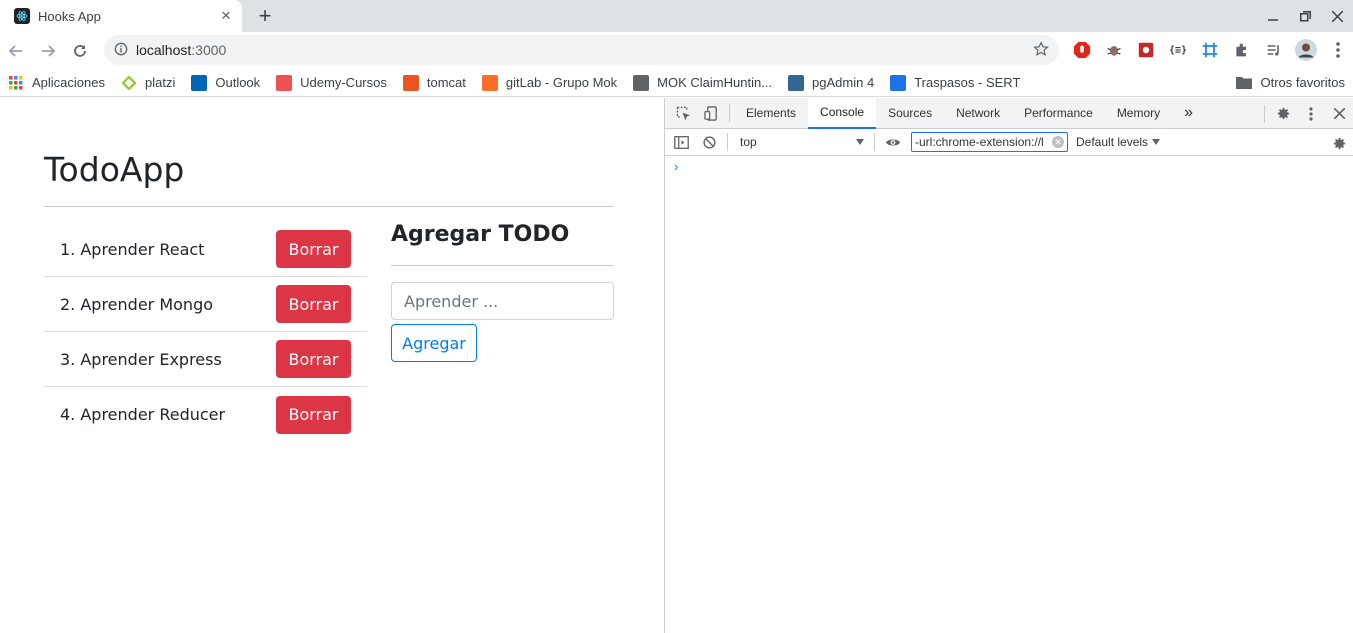 The image size is (1353, 633). Describe the element at coordinates (1112, 142) in the screenshot. I see `levels-label: Default levels` at that location.